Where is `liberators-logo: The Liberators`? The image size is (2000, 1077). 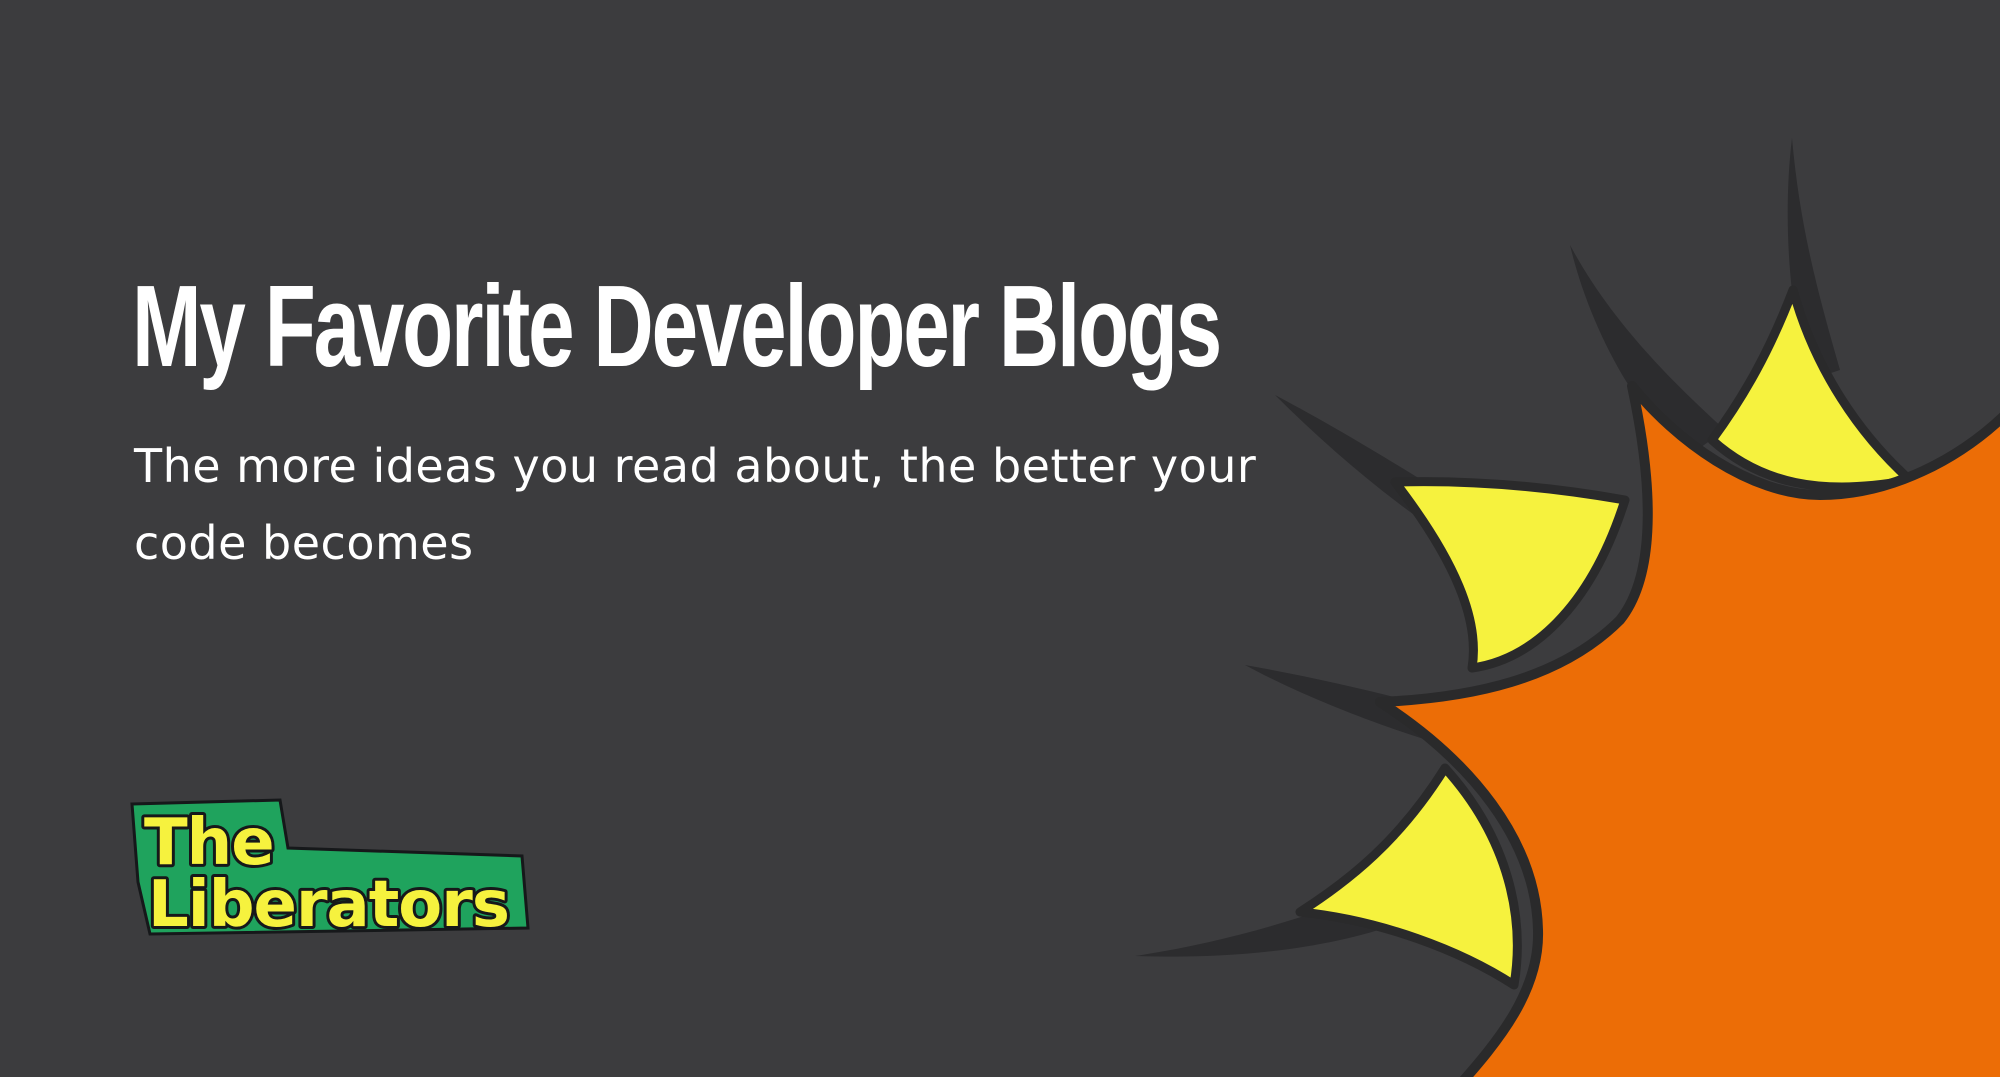
liberators-logo: The Liberators is located at coordinates (330, 869).